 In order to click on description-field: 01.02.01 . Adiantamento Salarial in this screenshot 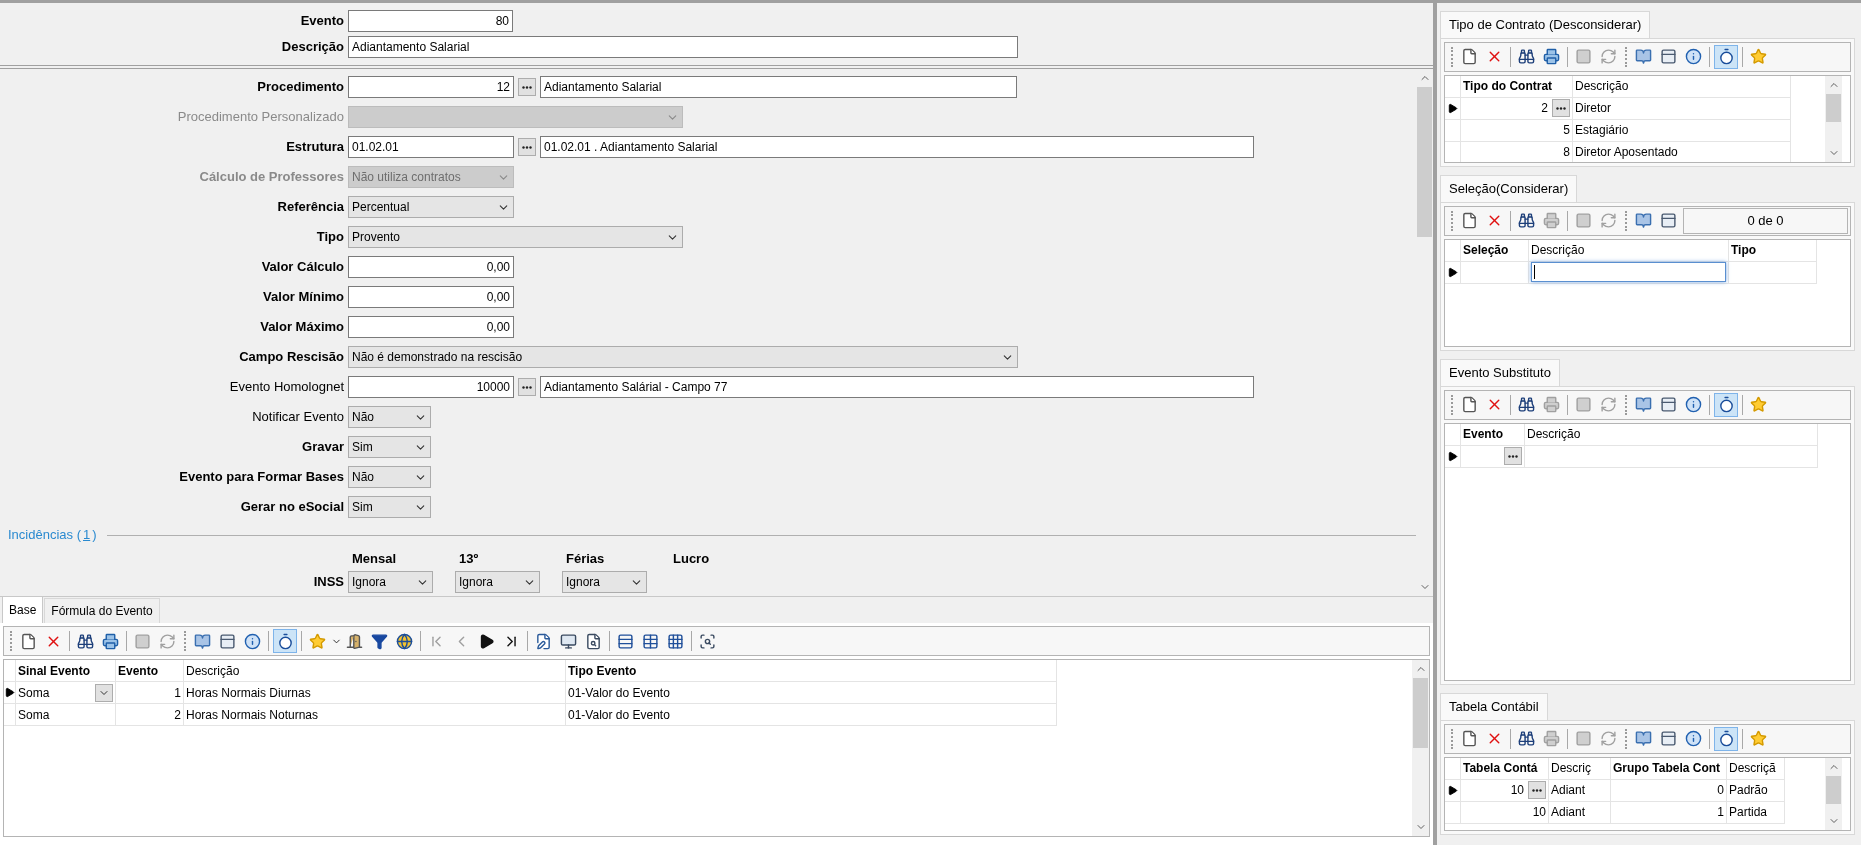, I will do `click(897, 147)`.